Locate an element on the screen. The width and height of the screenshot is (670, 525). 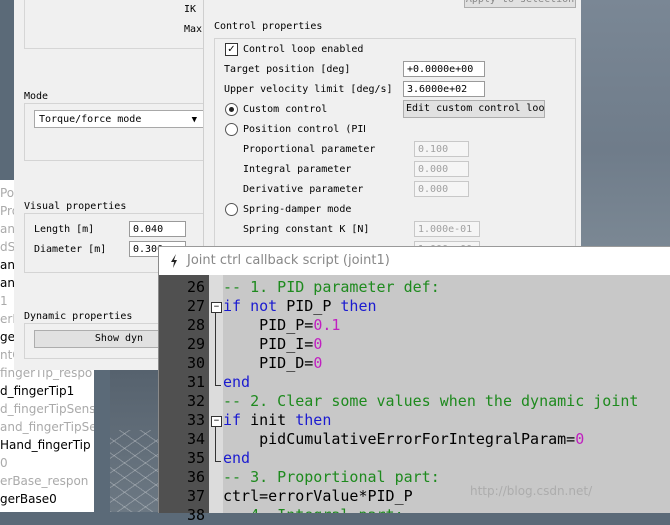
line-number: 26 is located at coordinates (195, 287).